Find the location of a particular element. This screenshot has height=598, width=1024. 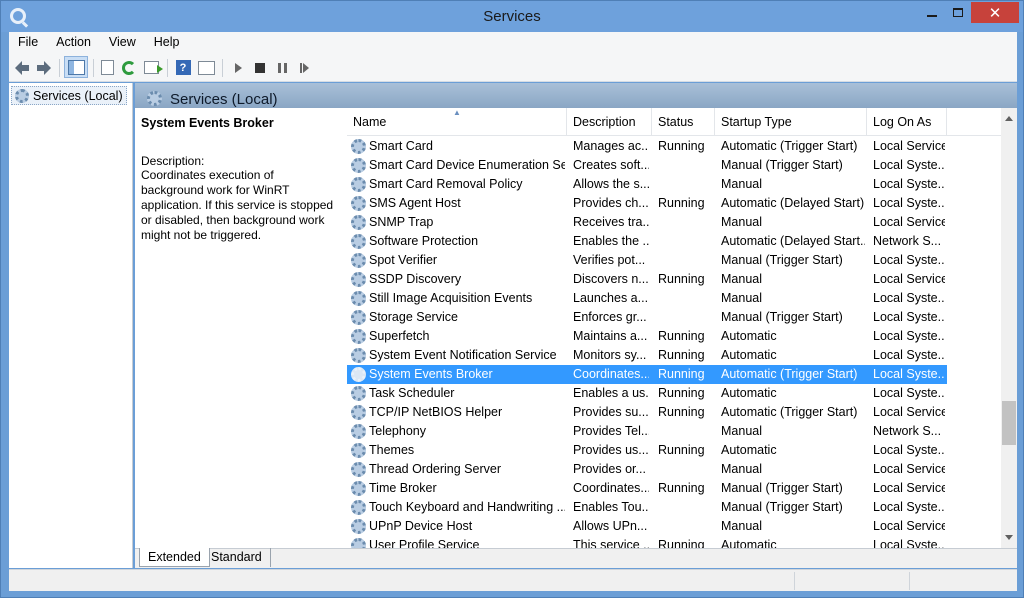

vertical-scrollbar is located at coordinates (1009, 328).